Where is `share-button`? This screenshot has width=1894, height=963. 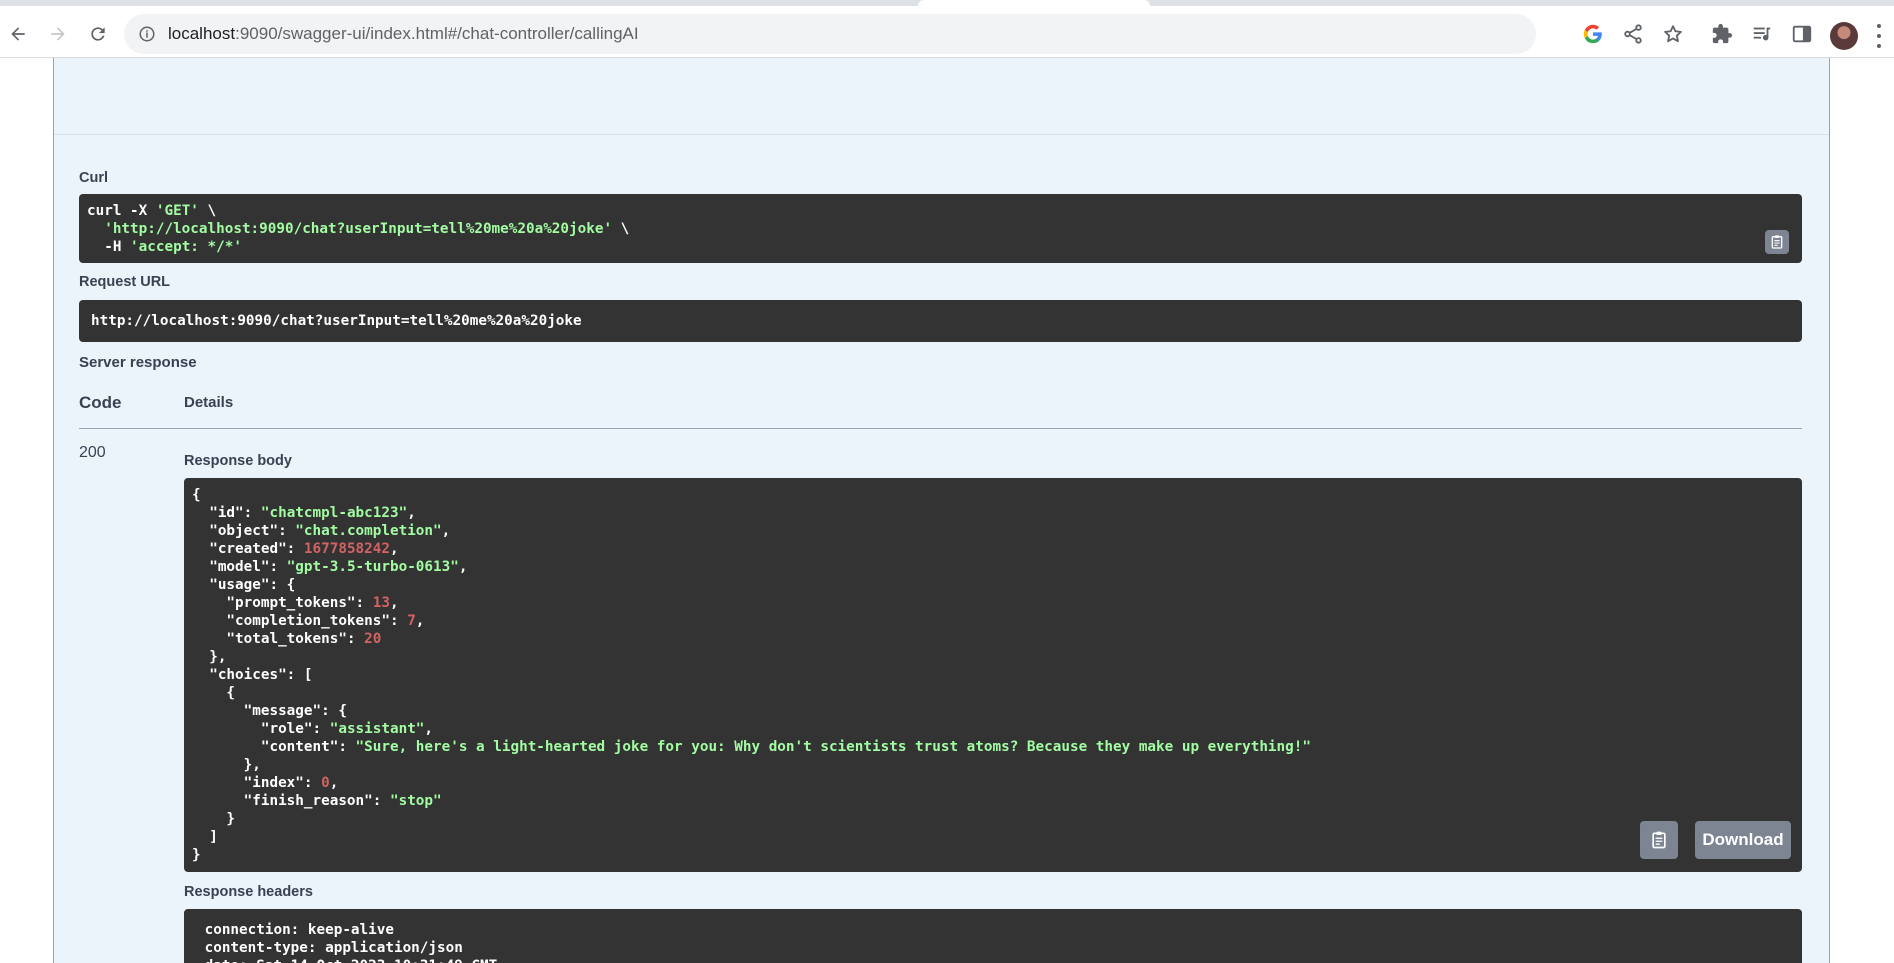 share-button is located at coordinates (1633, 34).